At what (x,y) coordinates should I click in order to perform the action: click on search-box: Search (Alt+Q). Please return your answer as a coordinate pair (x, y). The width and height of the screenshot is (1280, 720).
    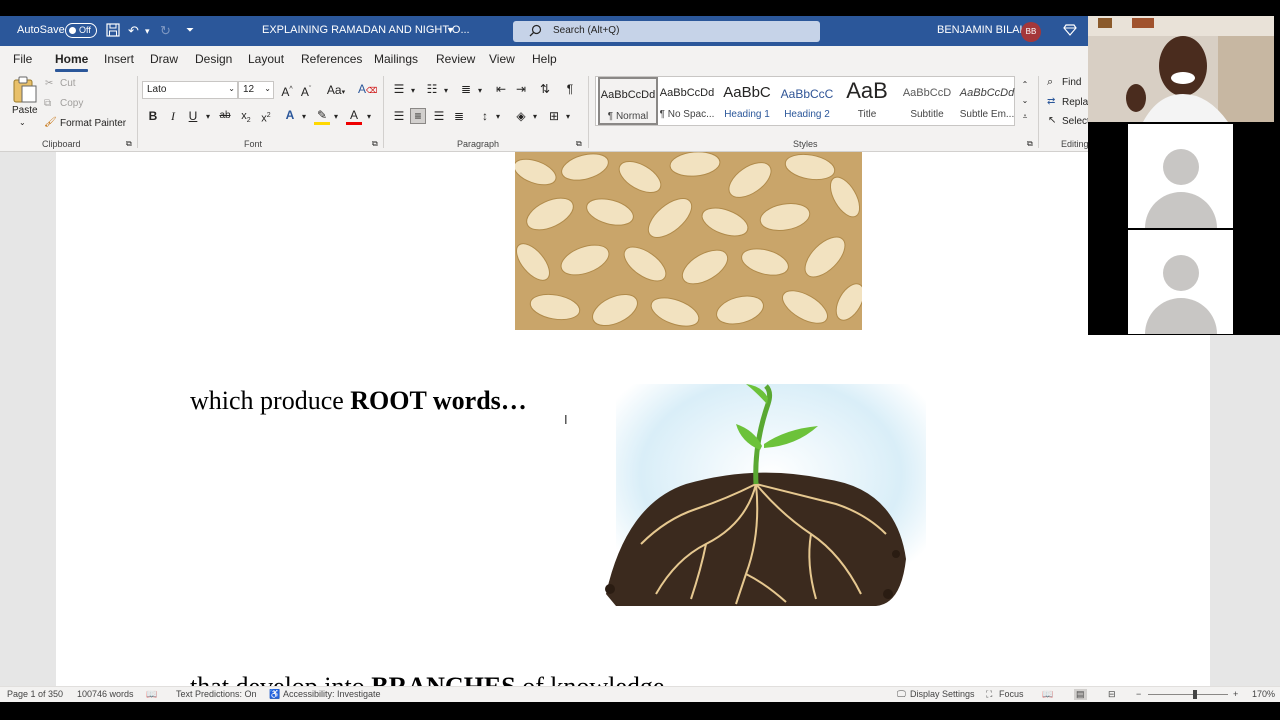
    Looking at the image, I should click on (666, 31).